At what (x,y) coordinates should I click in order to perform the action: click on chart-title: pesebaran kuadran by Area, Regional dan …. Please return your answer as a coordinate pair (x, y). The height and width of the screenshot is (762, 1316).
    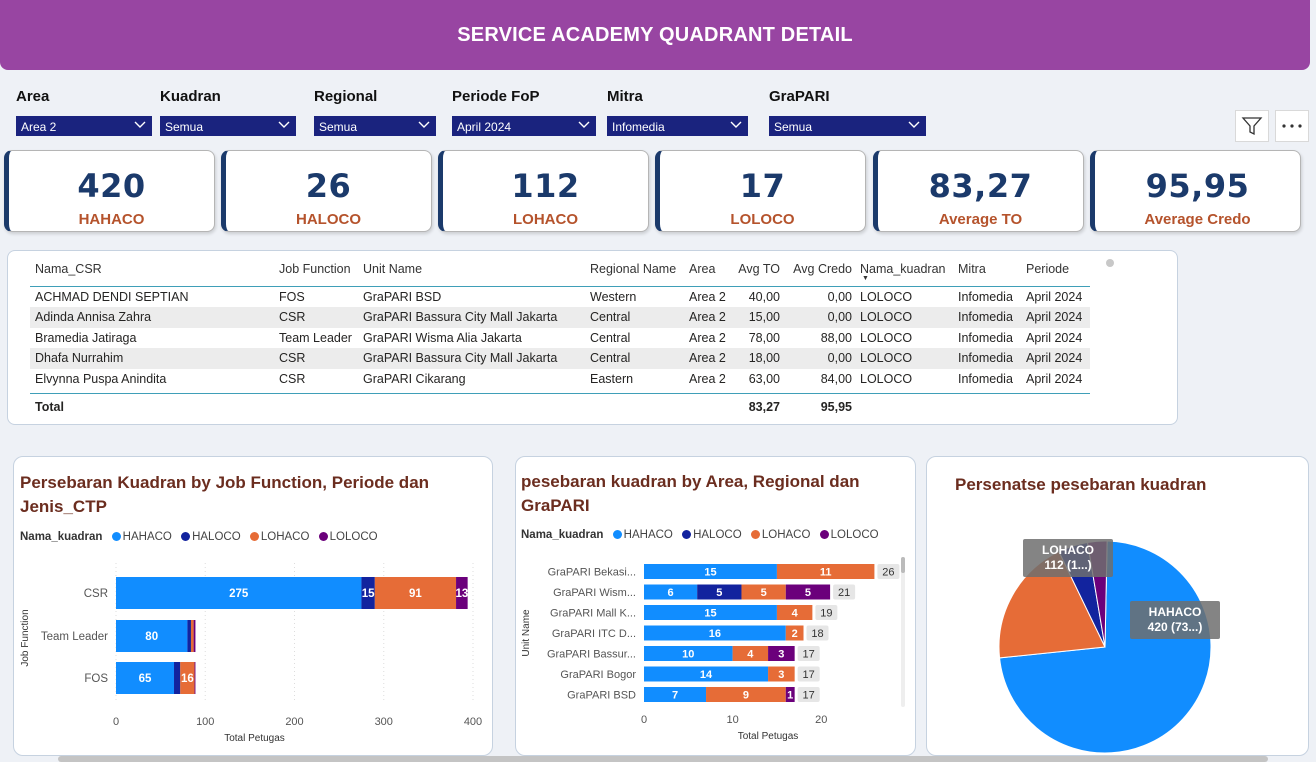
    Looking at the image, I should click on (690, 493).